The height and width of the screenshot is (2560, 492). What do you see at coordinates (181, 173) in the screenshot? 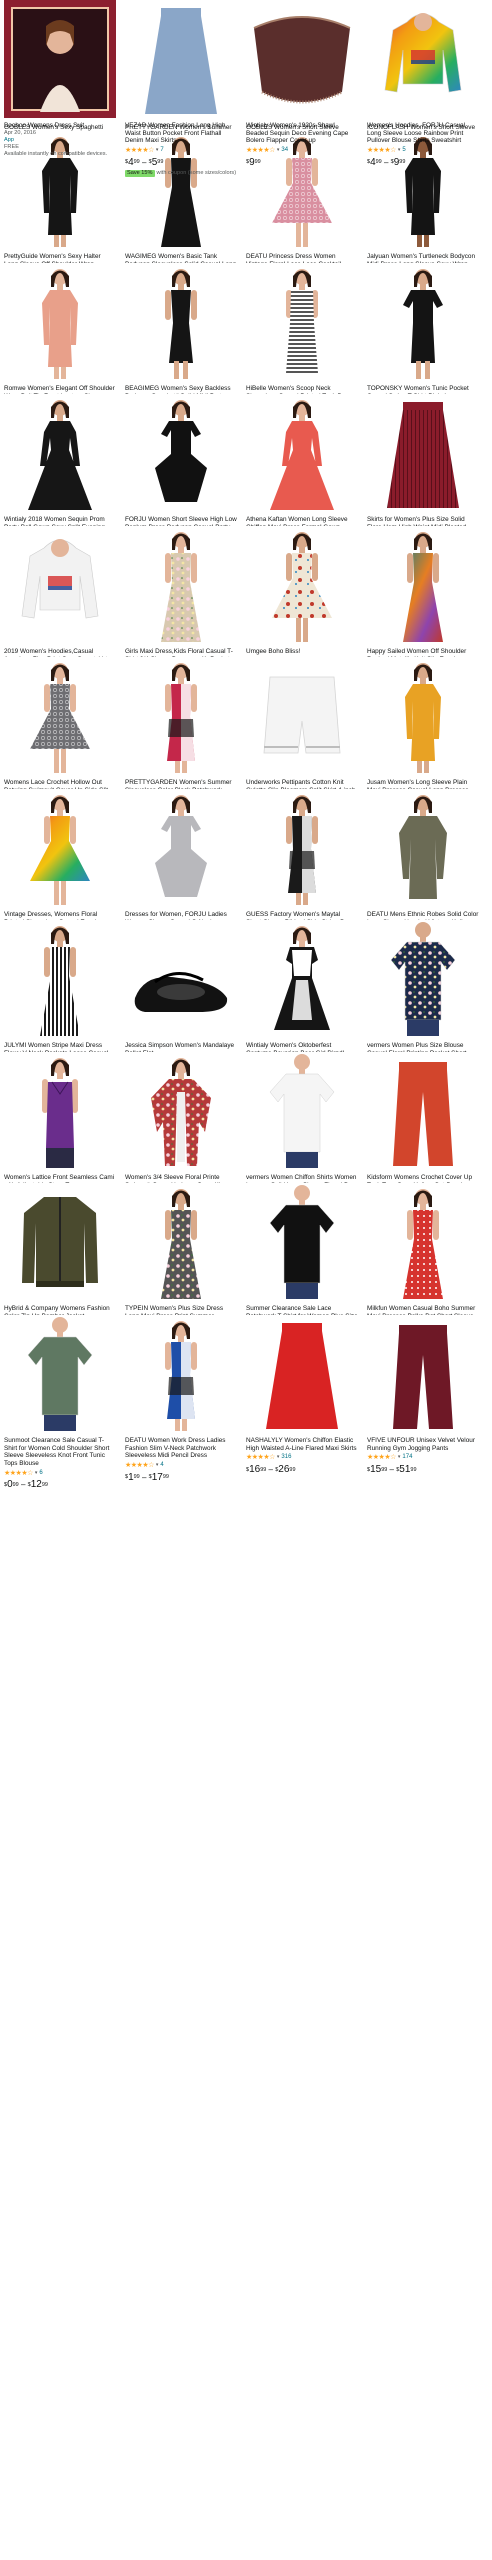
I see `coupon-row: Save 15%with coupon (some sizes/colors)` at bounding box center [181, 173].